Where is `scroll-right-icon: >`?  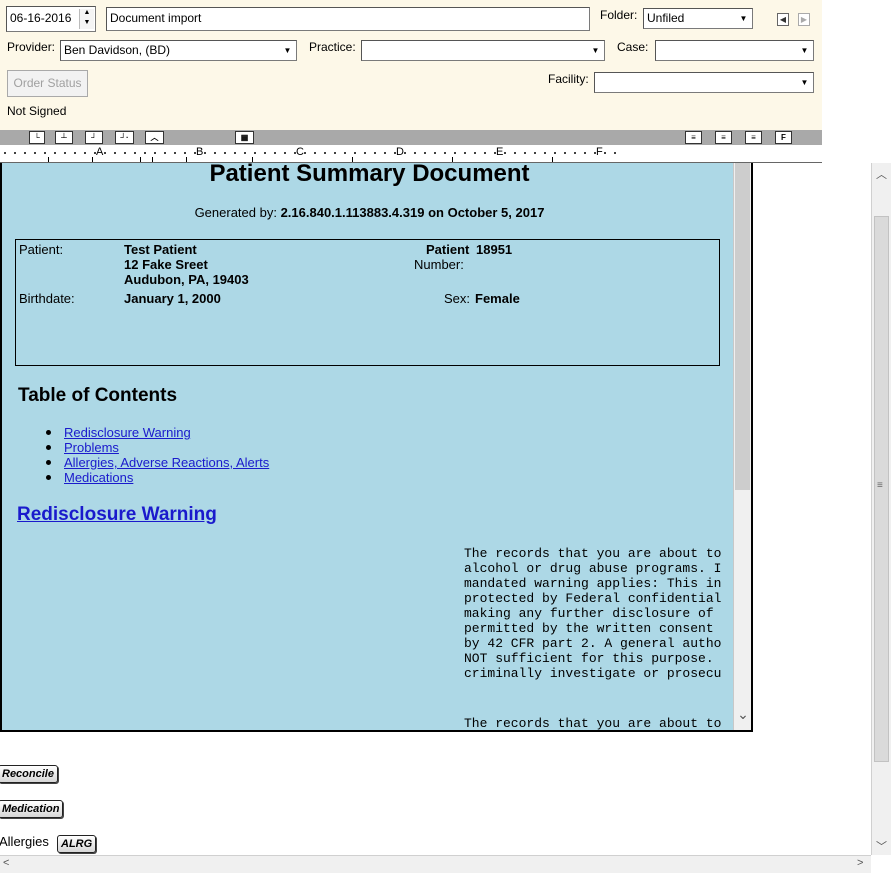 scroll-right-icon: > is located at coordinates (860, 863).